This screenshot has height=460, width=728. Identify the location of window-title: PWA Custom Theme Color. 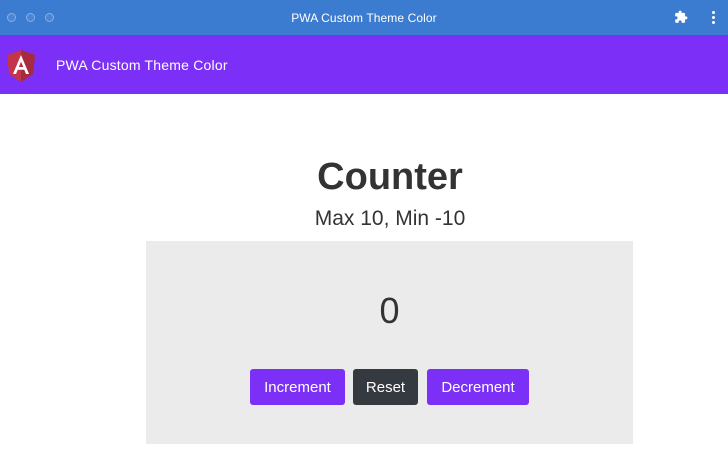
(364, 17).